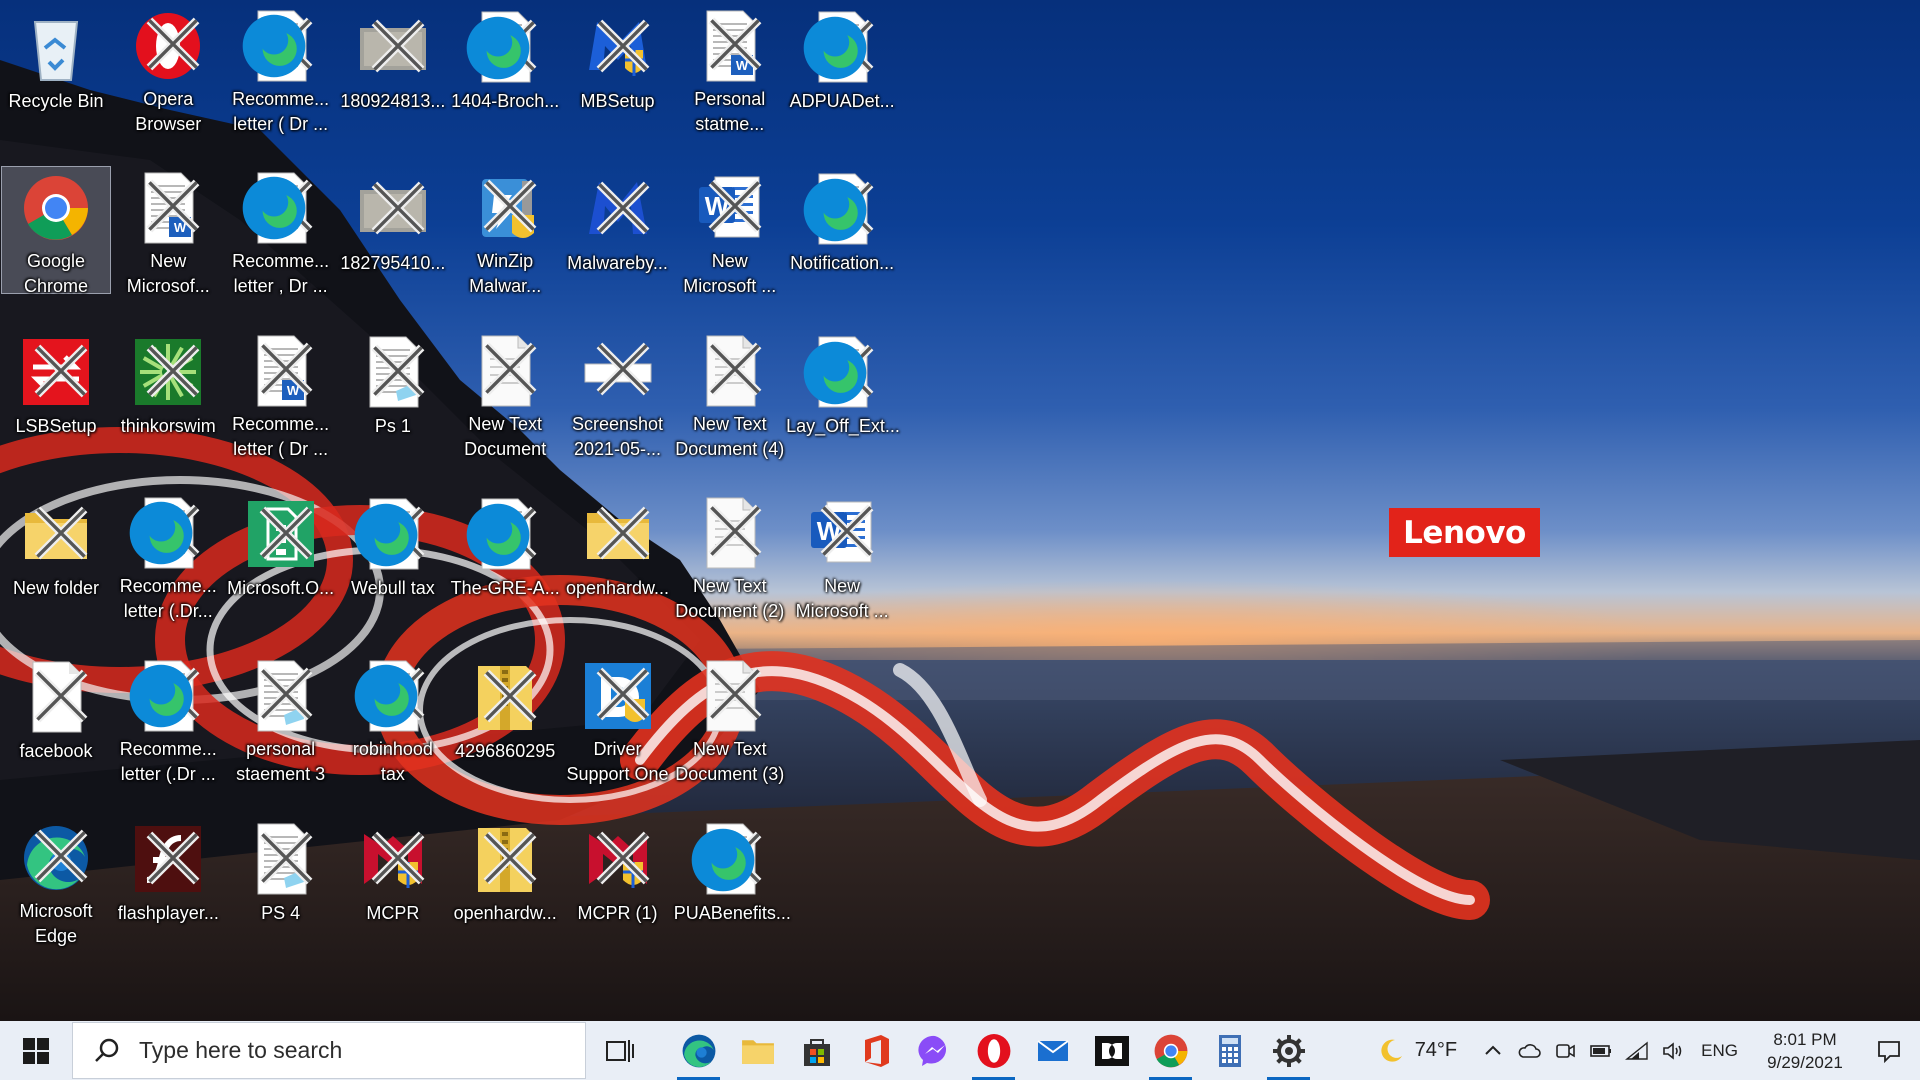 This screenshot has height=1080, width=1920. What do you see at coordinates (392, 761) in the screenshot?
I see `desktop-icon-label: robinhood tax` at bounding box center [392, 761].